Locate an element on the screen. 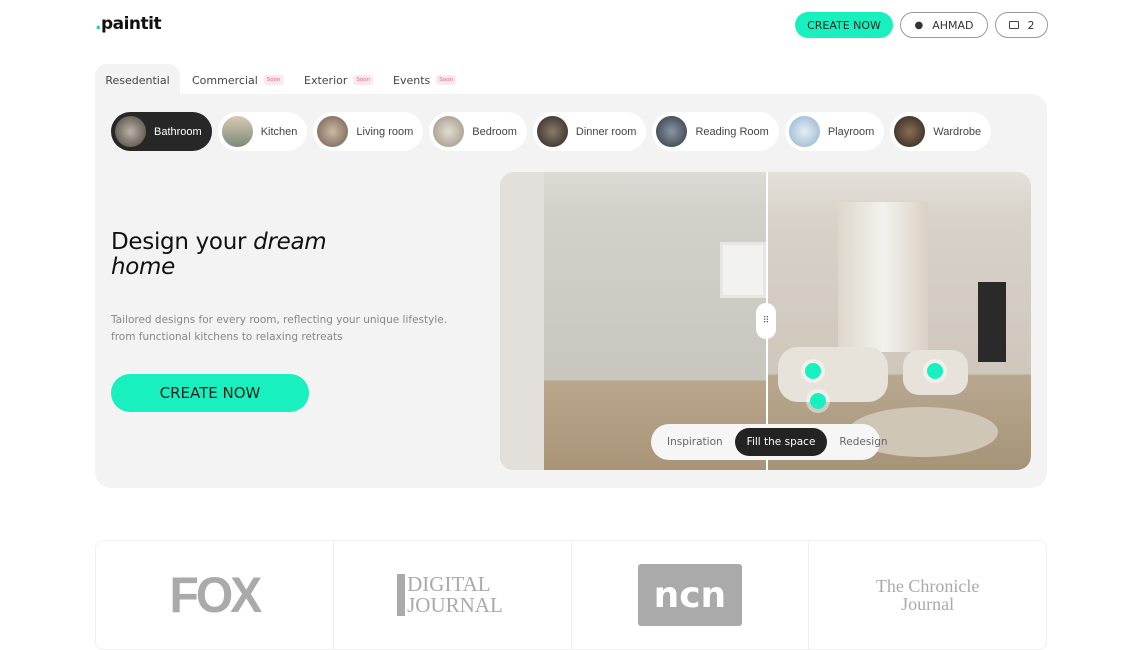 The image size is (1140, 650). gallery-count: 2 is located at coordinates (1031, 25).